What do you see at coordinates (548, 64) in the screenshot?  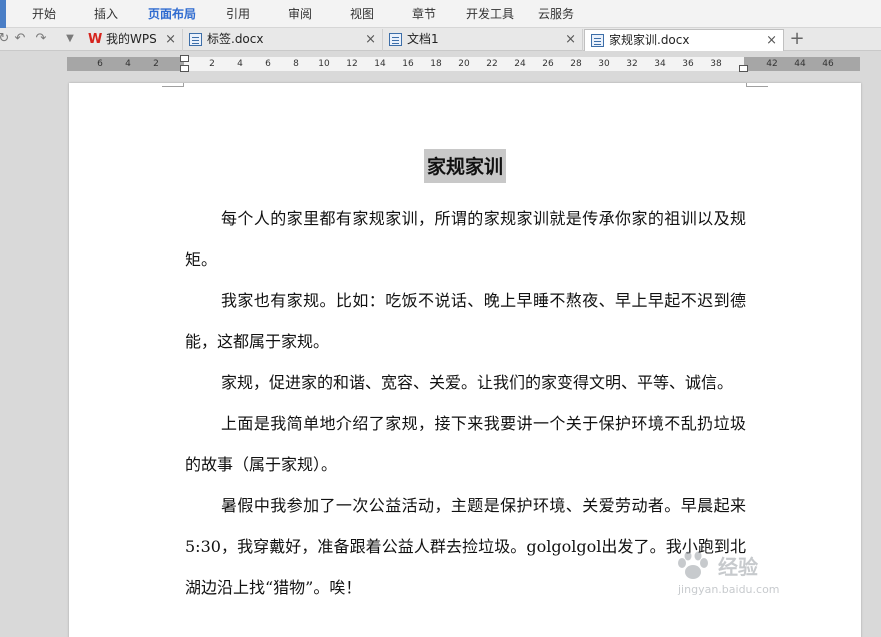 I see `ruler-label: 26` at bounding box center [548, 64].